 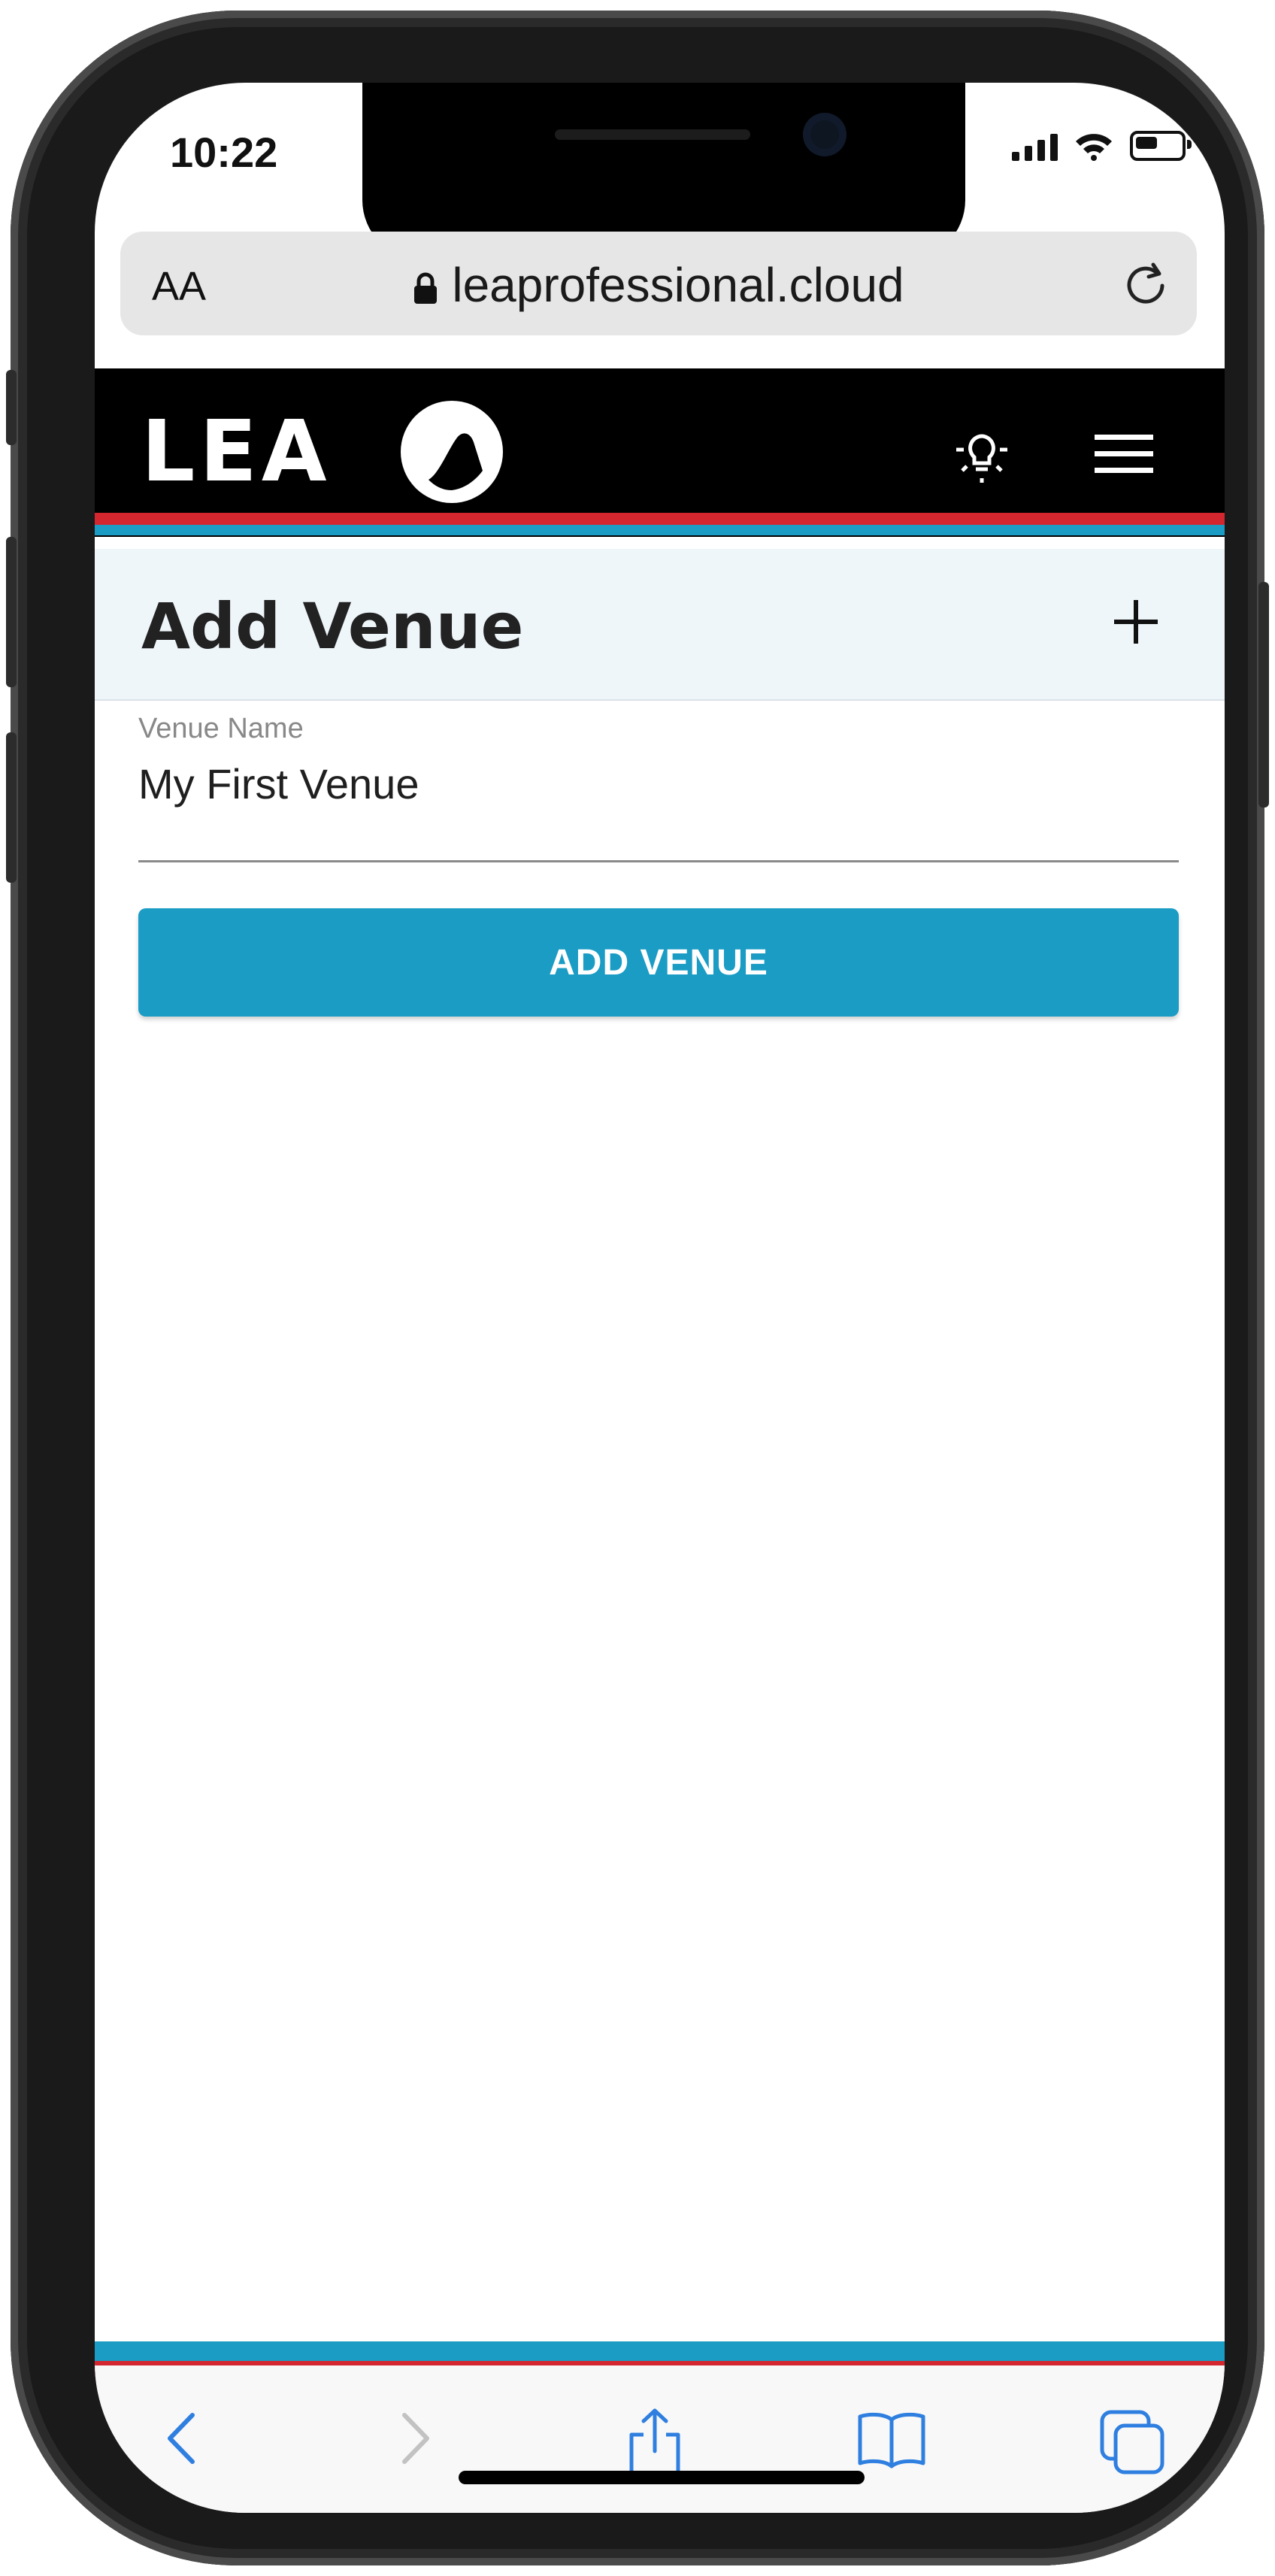 I want to click on hamburger-menu-icon, so click(x=1124, y=454).